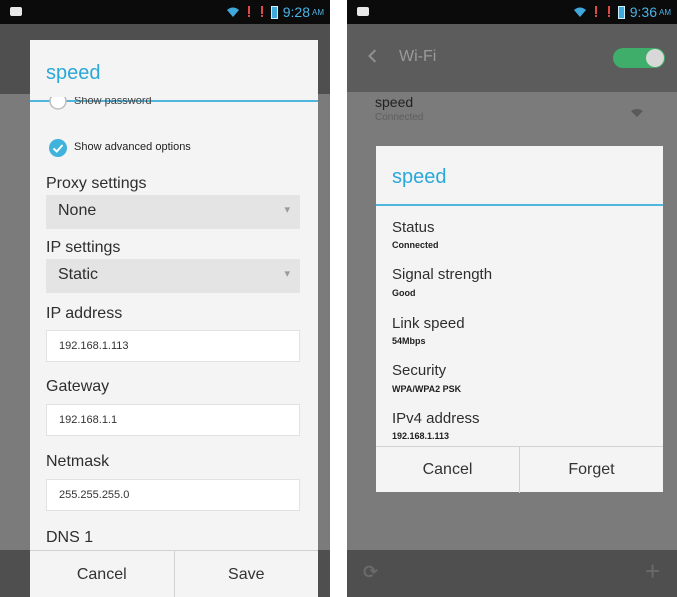 This screenshot has height=597, width=677. What do you see at coordinates (173, 276) in the screenshot?
I see `ip-settings-select: Static ▾` at bounding box center [173, 276].